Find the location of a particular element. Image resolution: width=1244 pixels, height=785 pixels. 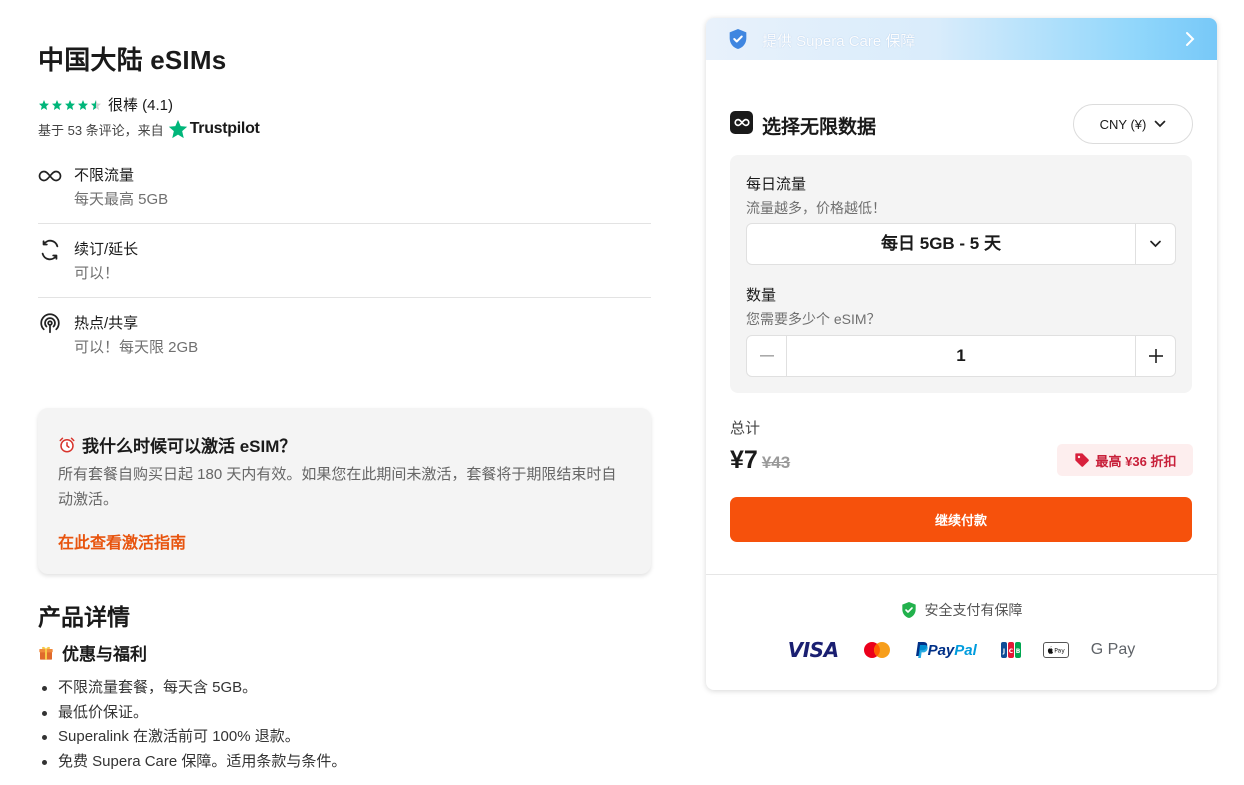

review-count-text: 基于 53 条评论，来自 is located at coordinates (101, 130).